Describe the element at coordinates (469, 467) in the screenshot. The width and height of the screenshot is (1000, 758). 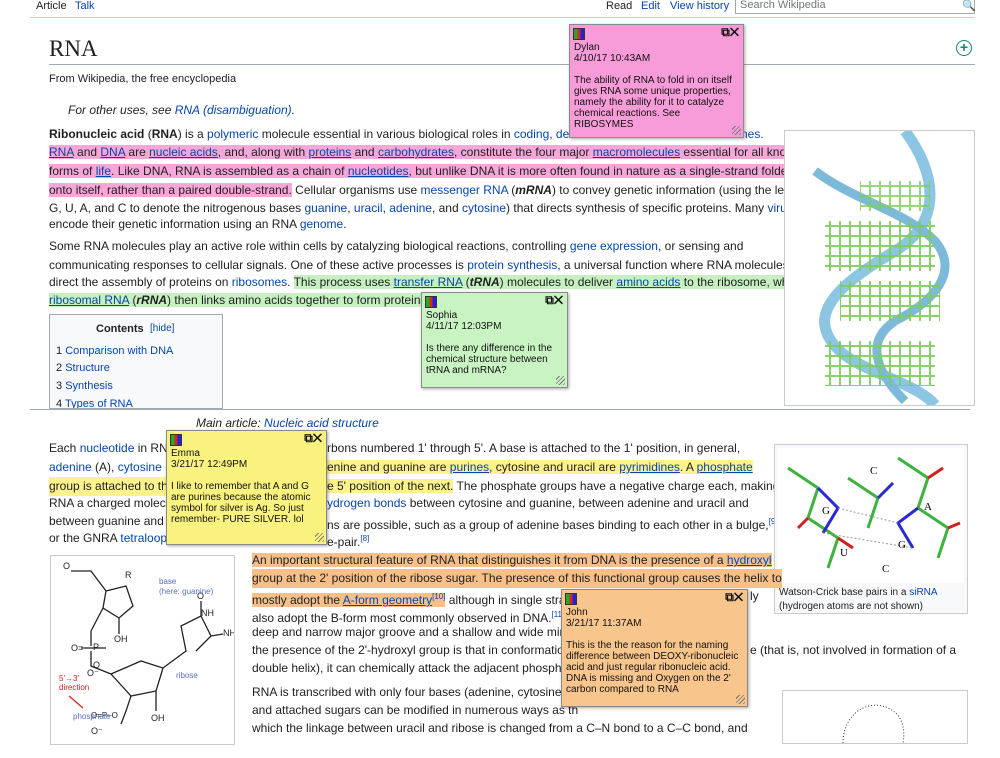
I see `link-purines: purines` at that location.